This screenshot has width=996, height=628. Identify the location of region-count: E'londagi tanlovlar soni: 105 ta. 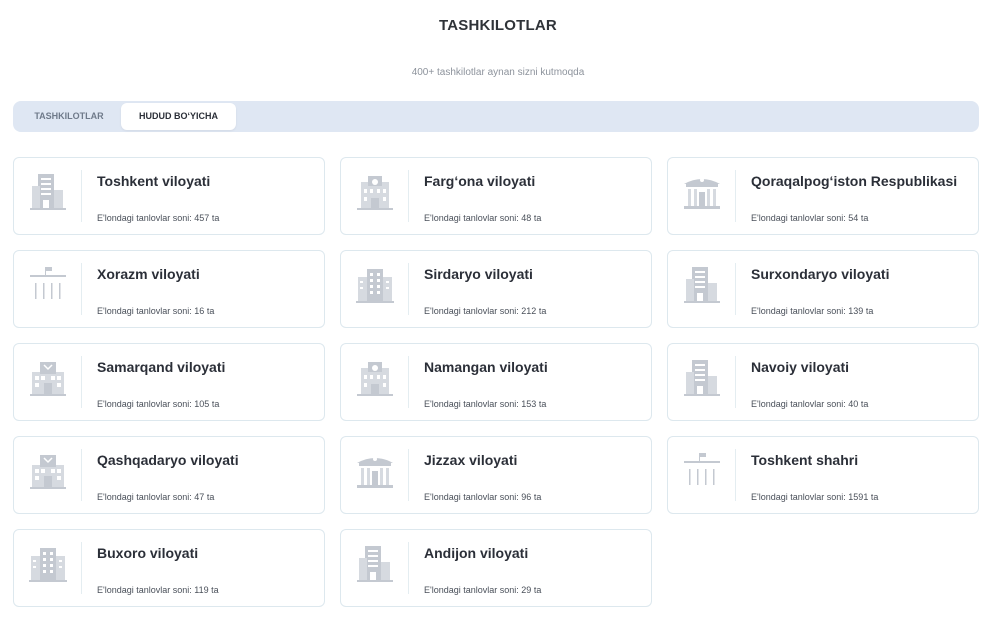
(158, 404).